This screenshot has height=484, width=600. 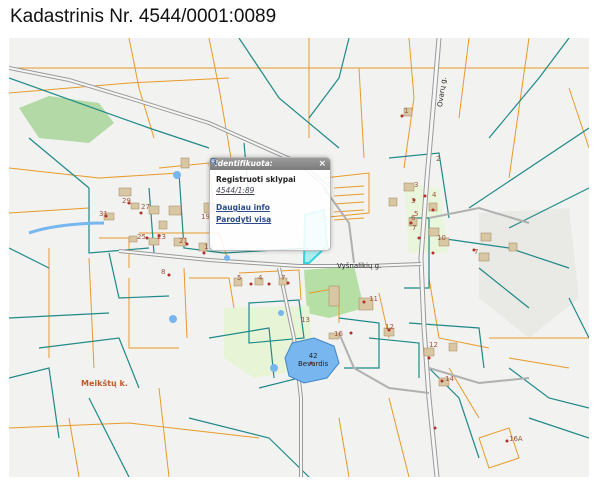 I want to click on close-icon: ×, so click(x=322, y=164).